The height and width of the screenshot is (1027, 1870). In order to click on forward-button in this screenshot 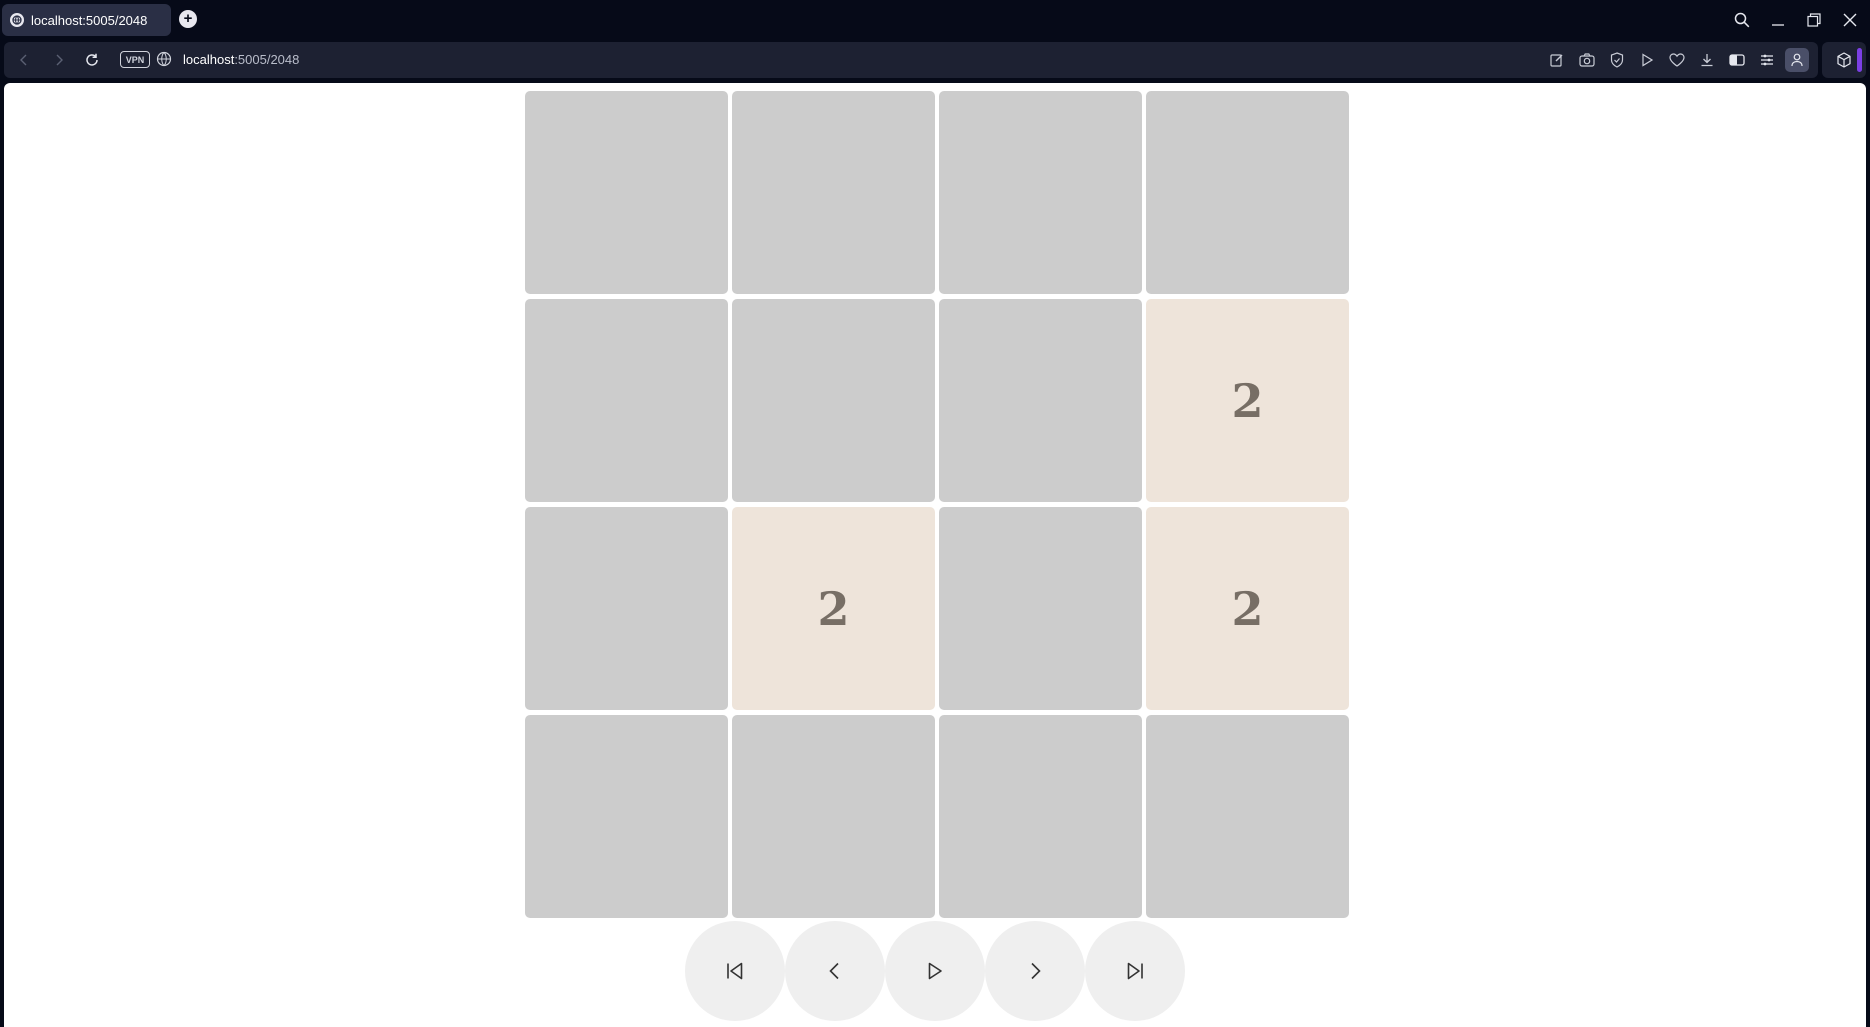, I will do `click(59, 60)`.